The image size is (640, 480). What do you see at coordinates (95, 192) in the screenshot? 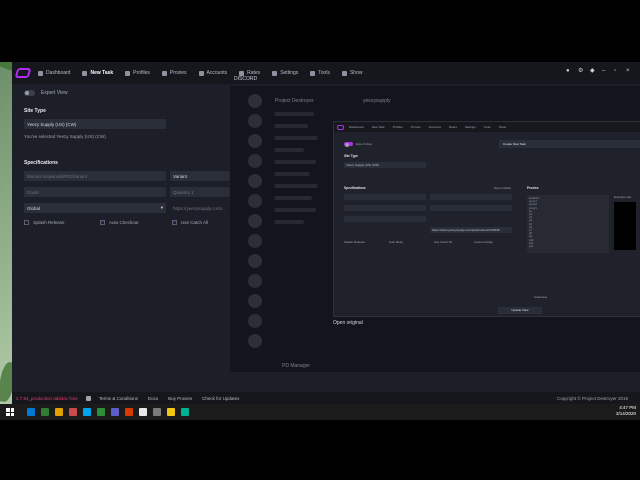
I see `task-input: Goals` at bounding box center [95, 192].